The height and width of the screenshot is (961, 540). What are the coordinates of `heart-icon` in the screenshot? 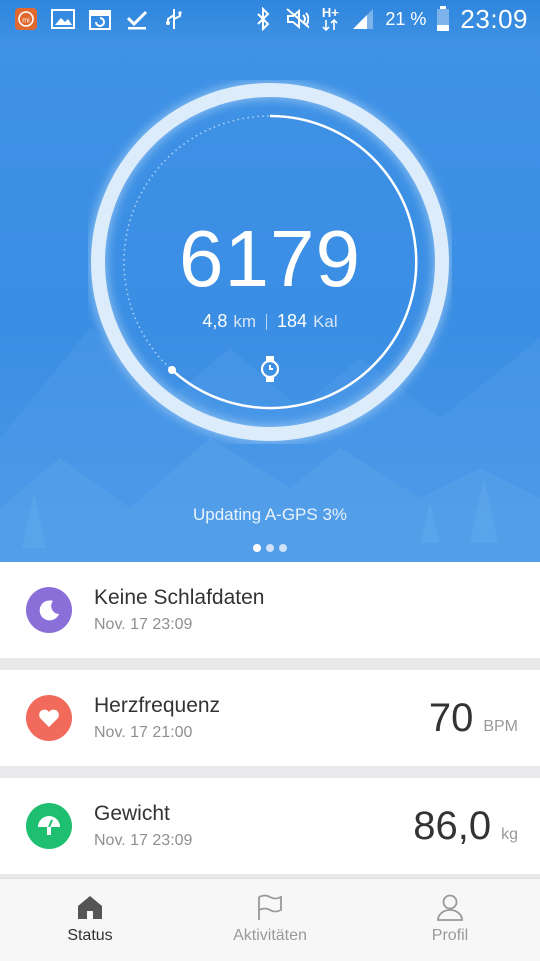 It's located at (49, 718).